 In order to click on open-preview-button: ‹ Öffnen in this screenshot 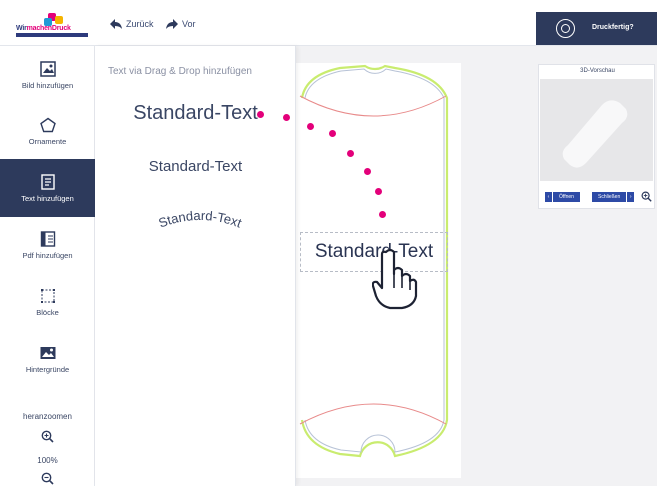, I will do `click(562, 197)`.